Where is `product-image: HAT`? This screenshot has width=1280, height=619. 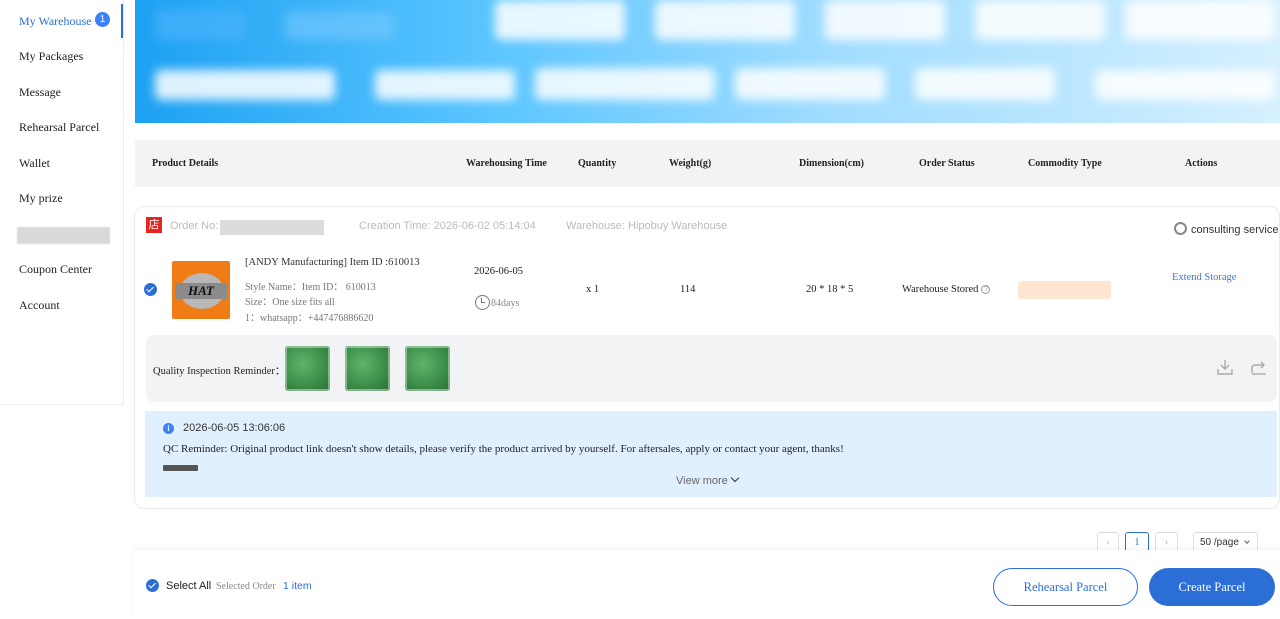
product-image: HAT is located at coordinates (201, 290).